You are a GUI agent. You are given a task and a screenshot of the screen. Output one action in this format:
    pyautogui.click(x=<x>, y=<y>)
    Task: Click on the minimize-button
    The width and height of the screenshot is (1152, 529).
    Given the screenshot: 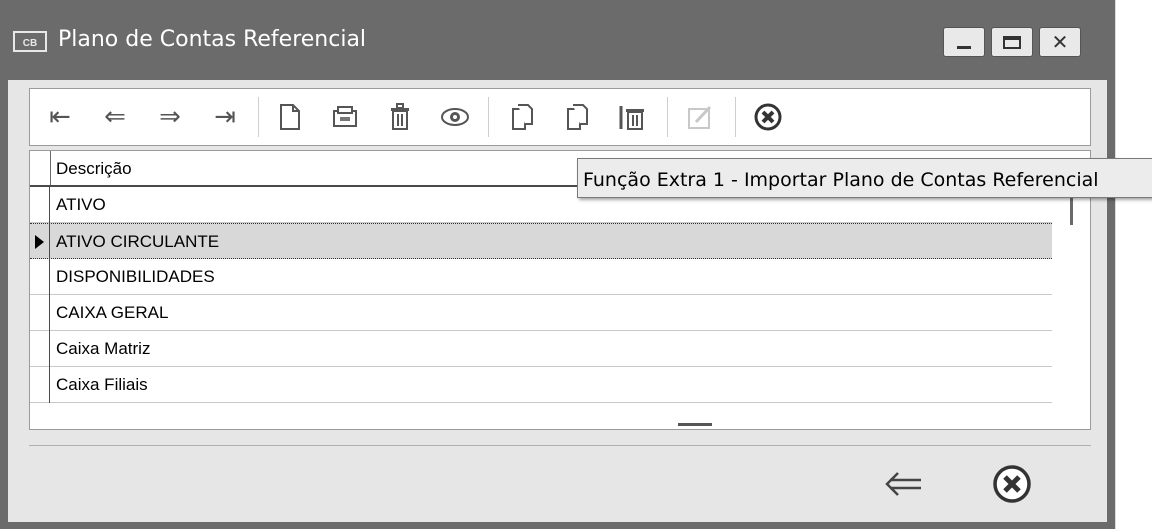 What is the action you would take?
    pyautogui.click(x=964, y=42)
    